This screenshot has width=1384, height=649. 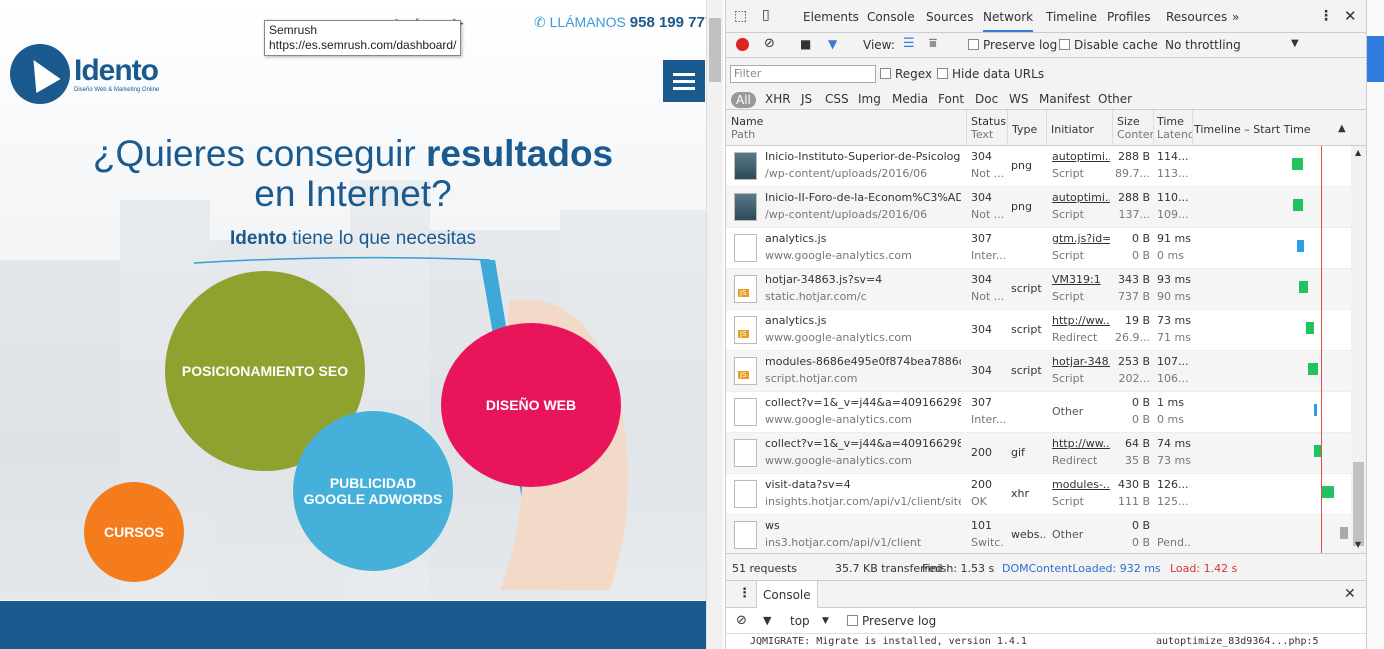 What do you see at coordinates (745, 330) in the screenshot?
I see `js-file-icon` at bounding box center [745, 330].